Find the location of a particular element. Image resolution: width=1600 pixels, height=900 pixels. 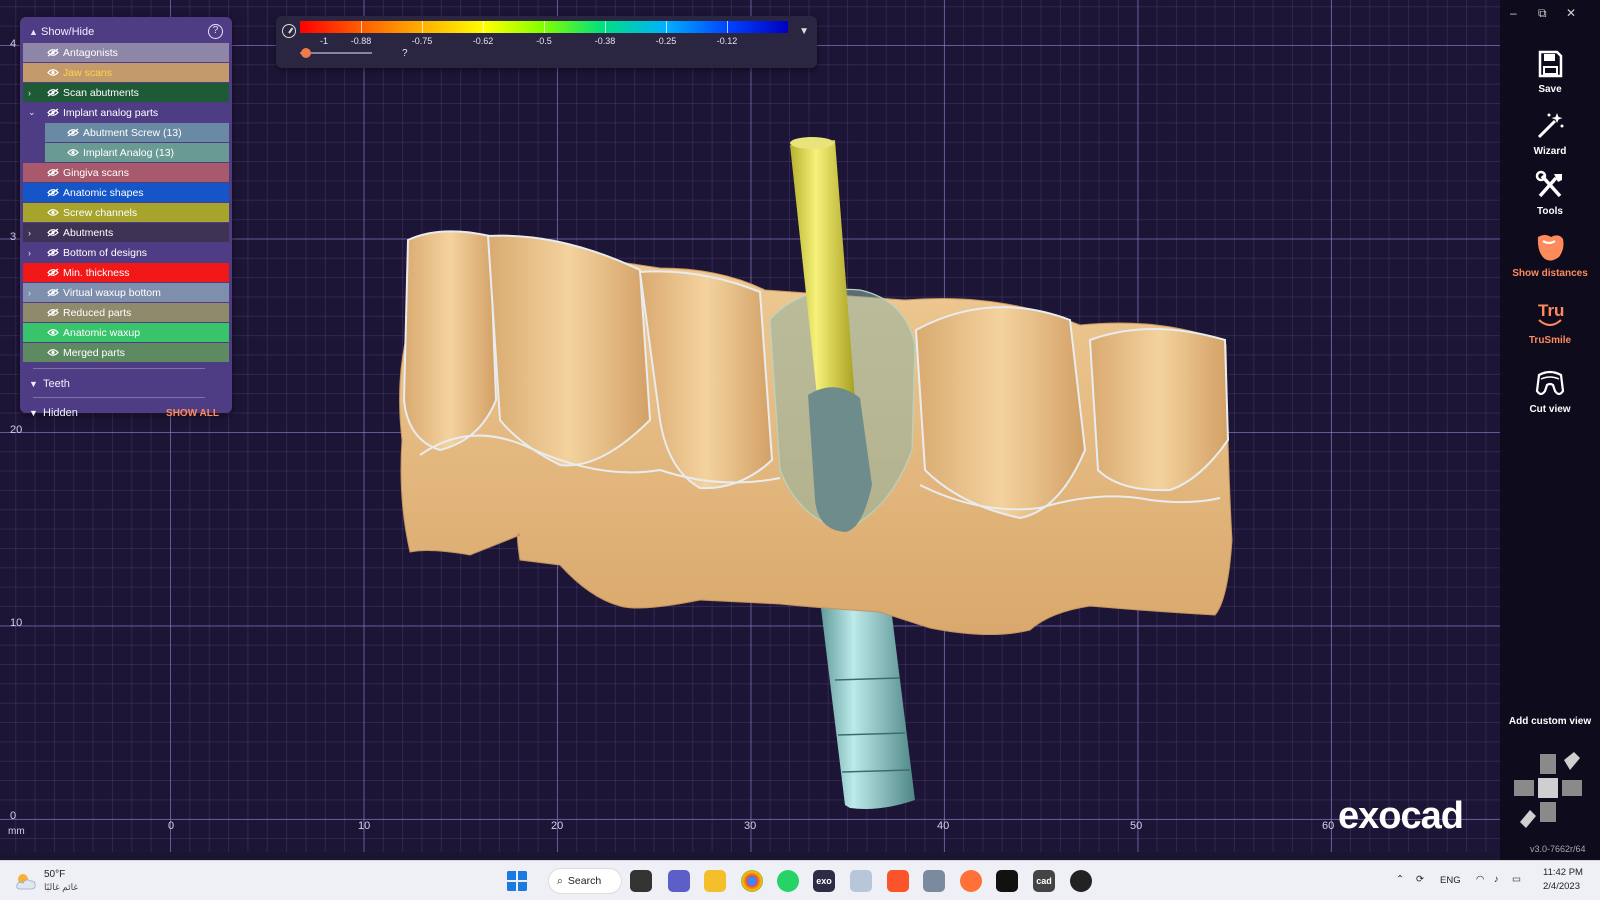

cad-app-icon: cad is located at coordinates (1044, 881).